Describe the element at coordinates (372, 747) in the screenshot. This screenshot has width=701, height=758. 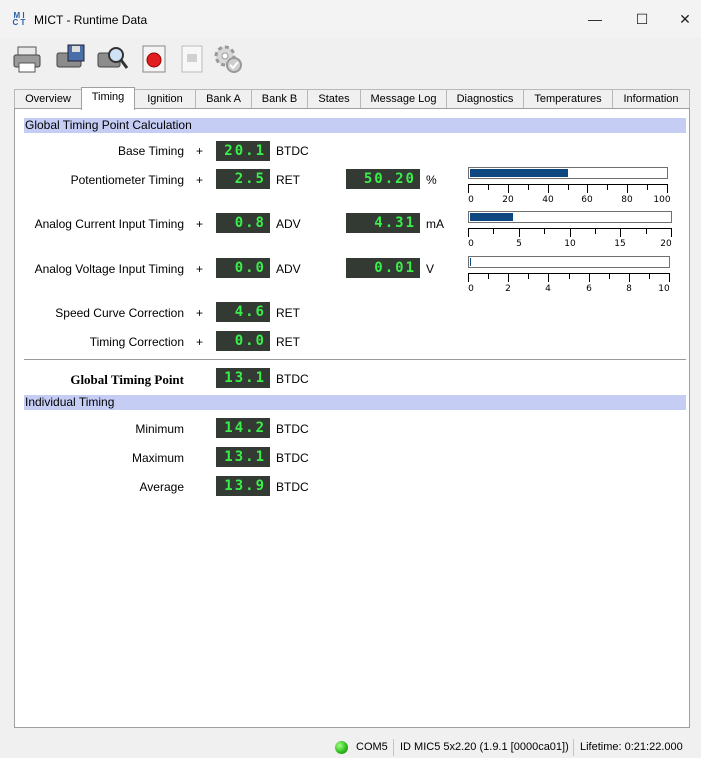
I see `status-port: COM5` at that location.